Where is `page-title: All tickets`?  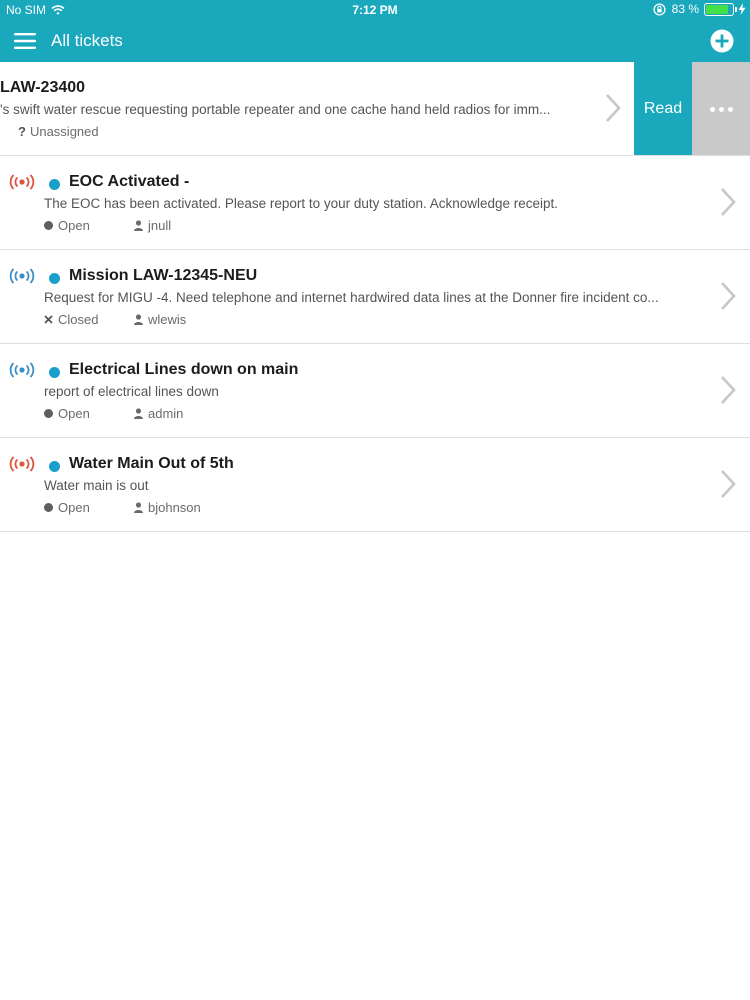
page-title: All tickets is located at coordinates (87, 40).